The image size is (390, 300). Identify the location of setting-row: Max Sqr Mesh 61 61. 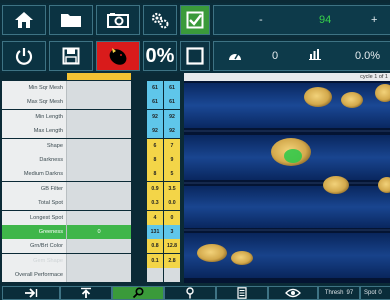
(92, 102).